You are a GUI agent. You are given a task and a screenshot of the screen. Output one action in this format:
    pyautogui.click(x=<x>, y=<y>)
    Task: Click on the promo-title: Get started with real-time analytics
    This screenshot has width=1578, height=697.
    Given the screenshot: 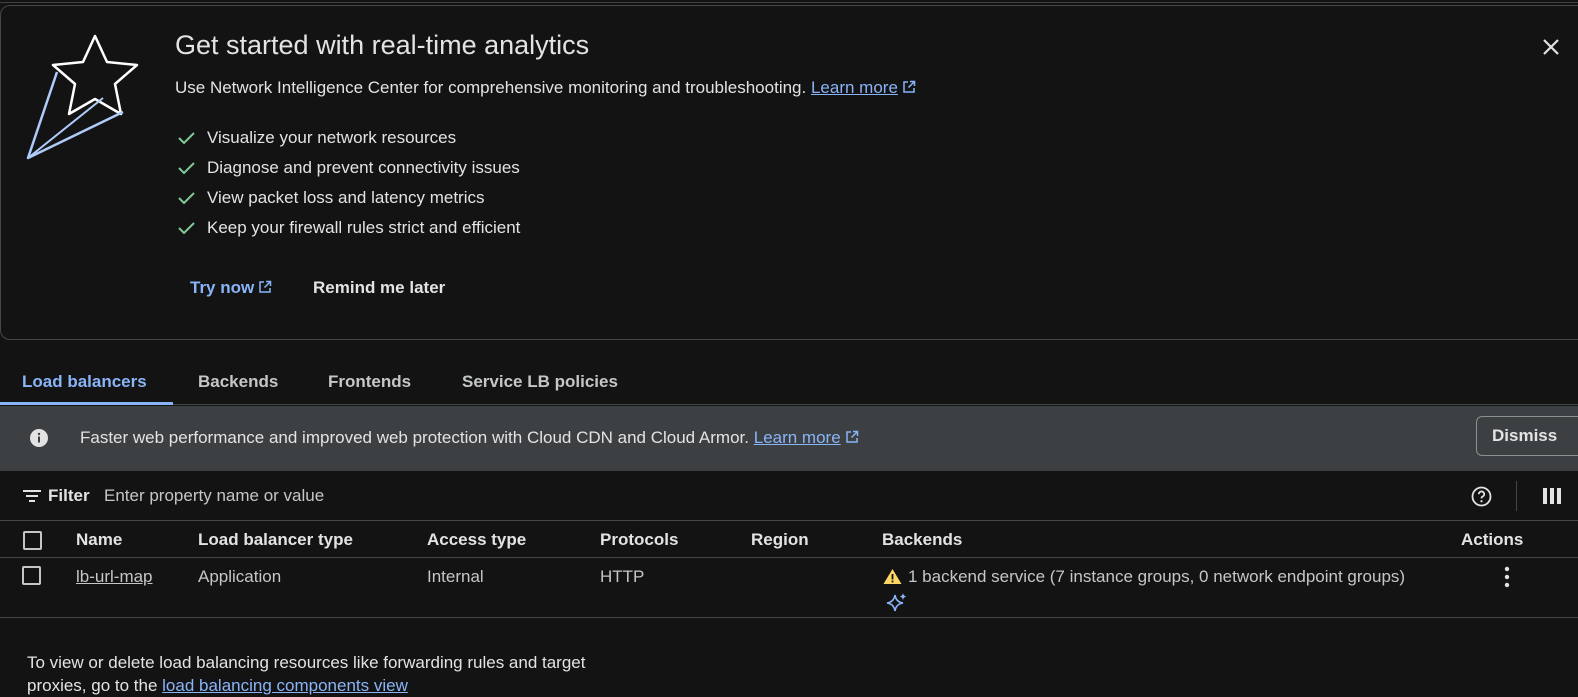 What is the action you would take?
    pyautogui.click(x=382, y=45)
    